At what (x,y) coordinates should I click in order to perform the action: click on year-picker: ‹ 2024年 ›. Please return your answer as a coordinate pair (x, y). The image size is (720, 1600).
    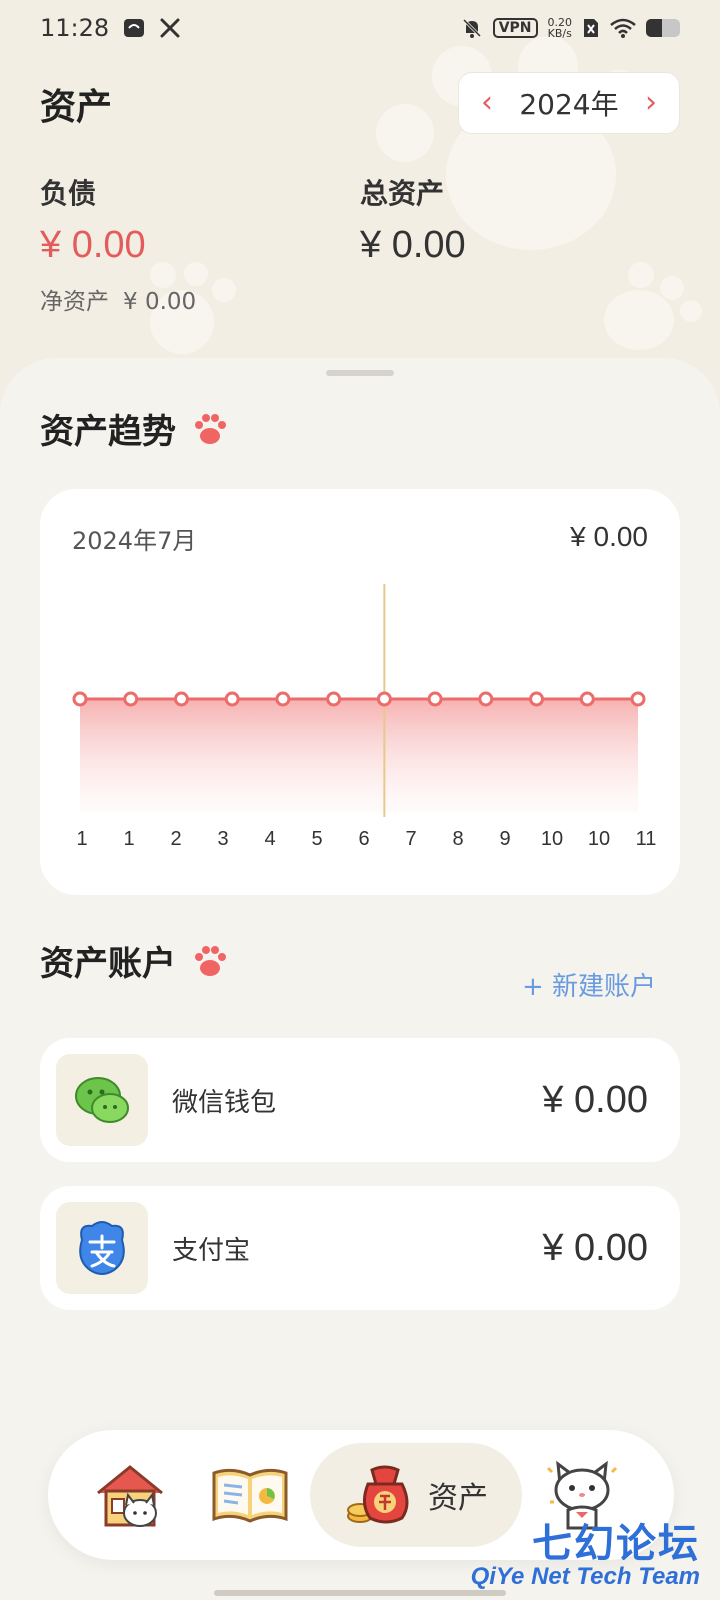
    Looking at the image, I should click on (569, 103).